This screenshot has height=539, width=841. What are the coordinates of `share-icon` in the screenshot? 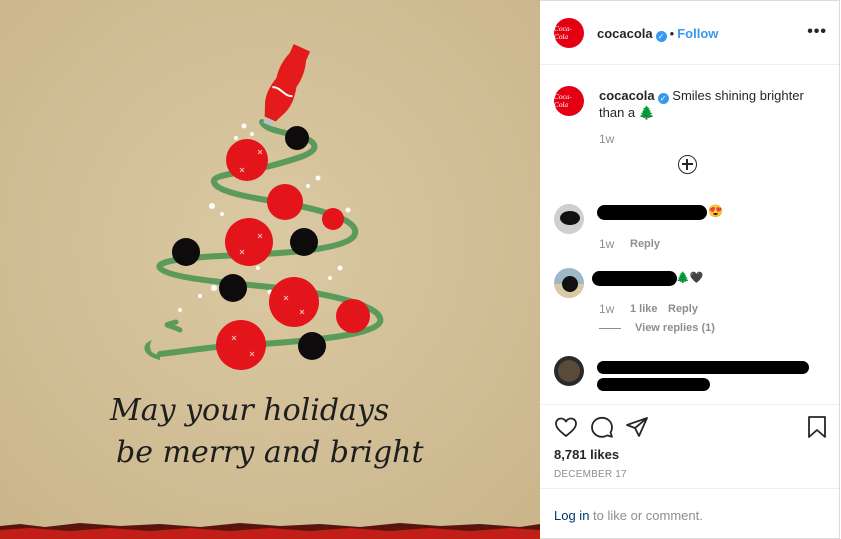 It's located at (637, 427).